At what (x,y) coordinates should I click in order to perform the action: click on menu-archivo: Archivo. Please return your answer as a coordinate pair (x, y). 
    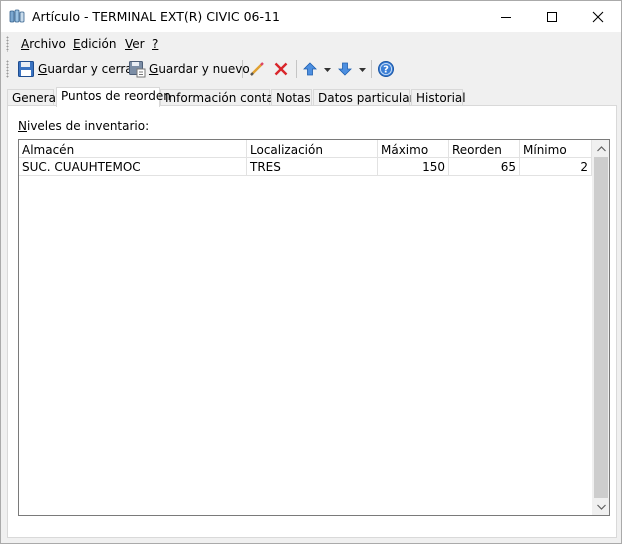
    Looking at the image, I should click on (43, 44).